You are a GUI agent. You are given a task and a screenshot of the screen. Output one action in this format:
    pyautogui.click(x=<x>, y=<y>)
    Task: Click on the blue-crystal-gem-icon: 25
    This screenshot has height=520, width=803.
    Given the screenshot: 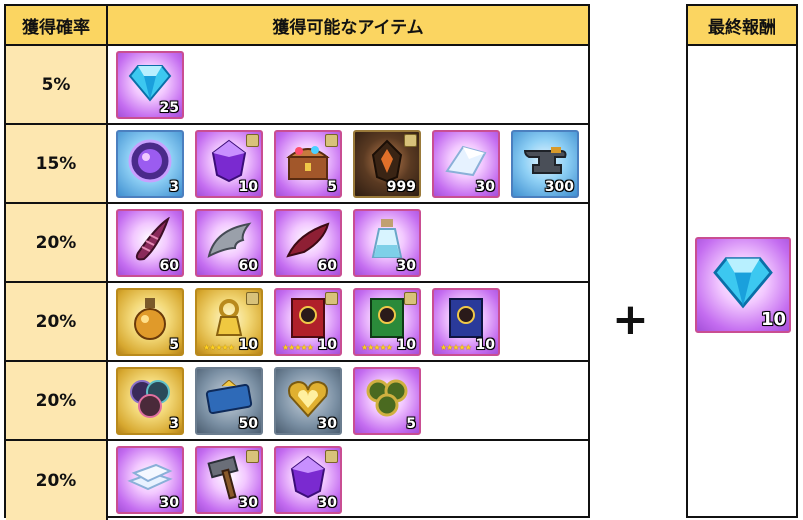 What is the action you would take?
    pyautogui.click(x=150, y=85)
    